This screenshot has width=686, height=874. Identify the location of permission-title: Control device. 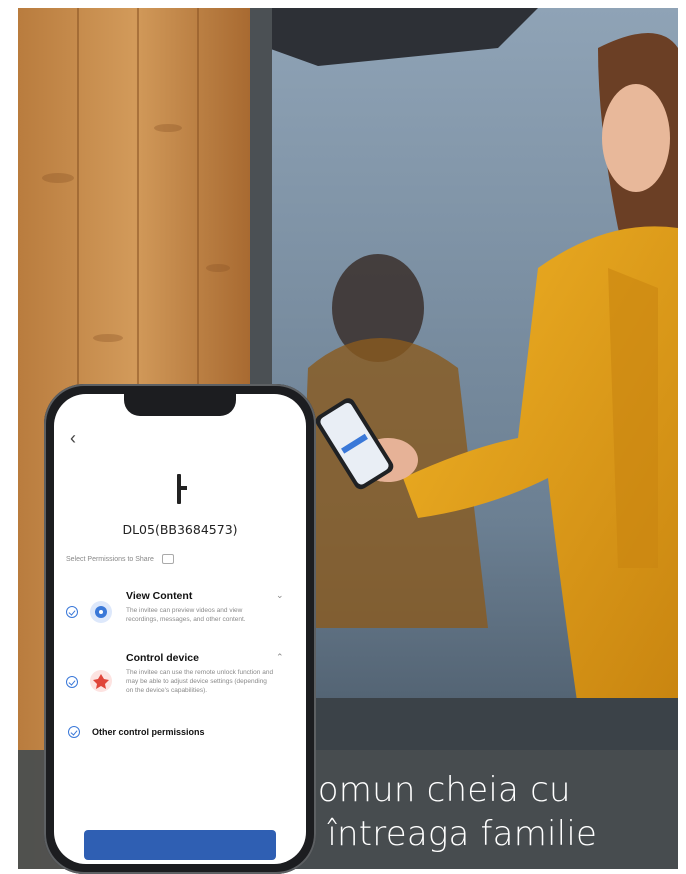
(162, 658).